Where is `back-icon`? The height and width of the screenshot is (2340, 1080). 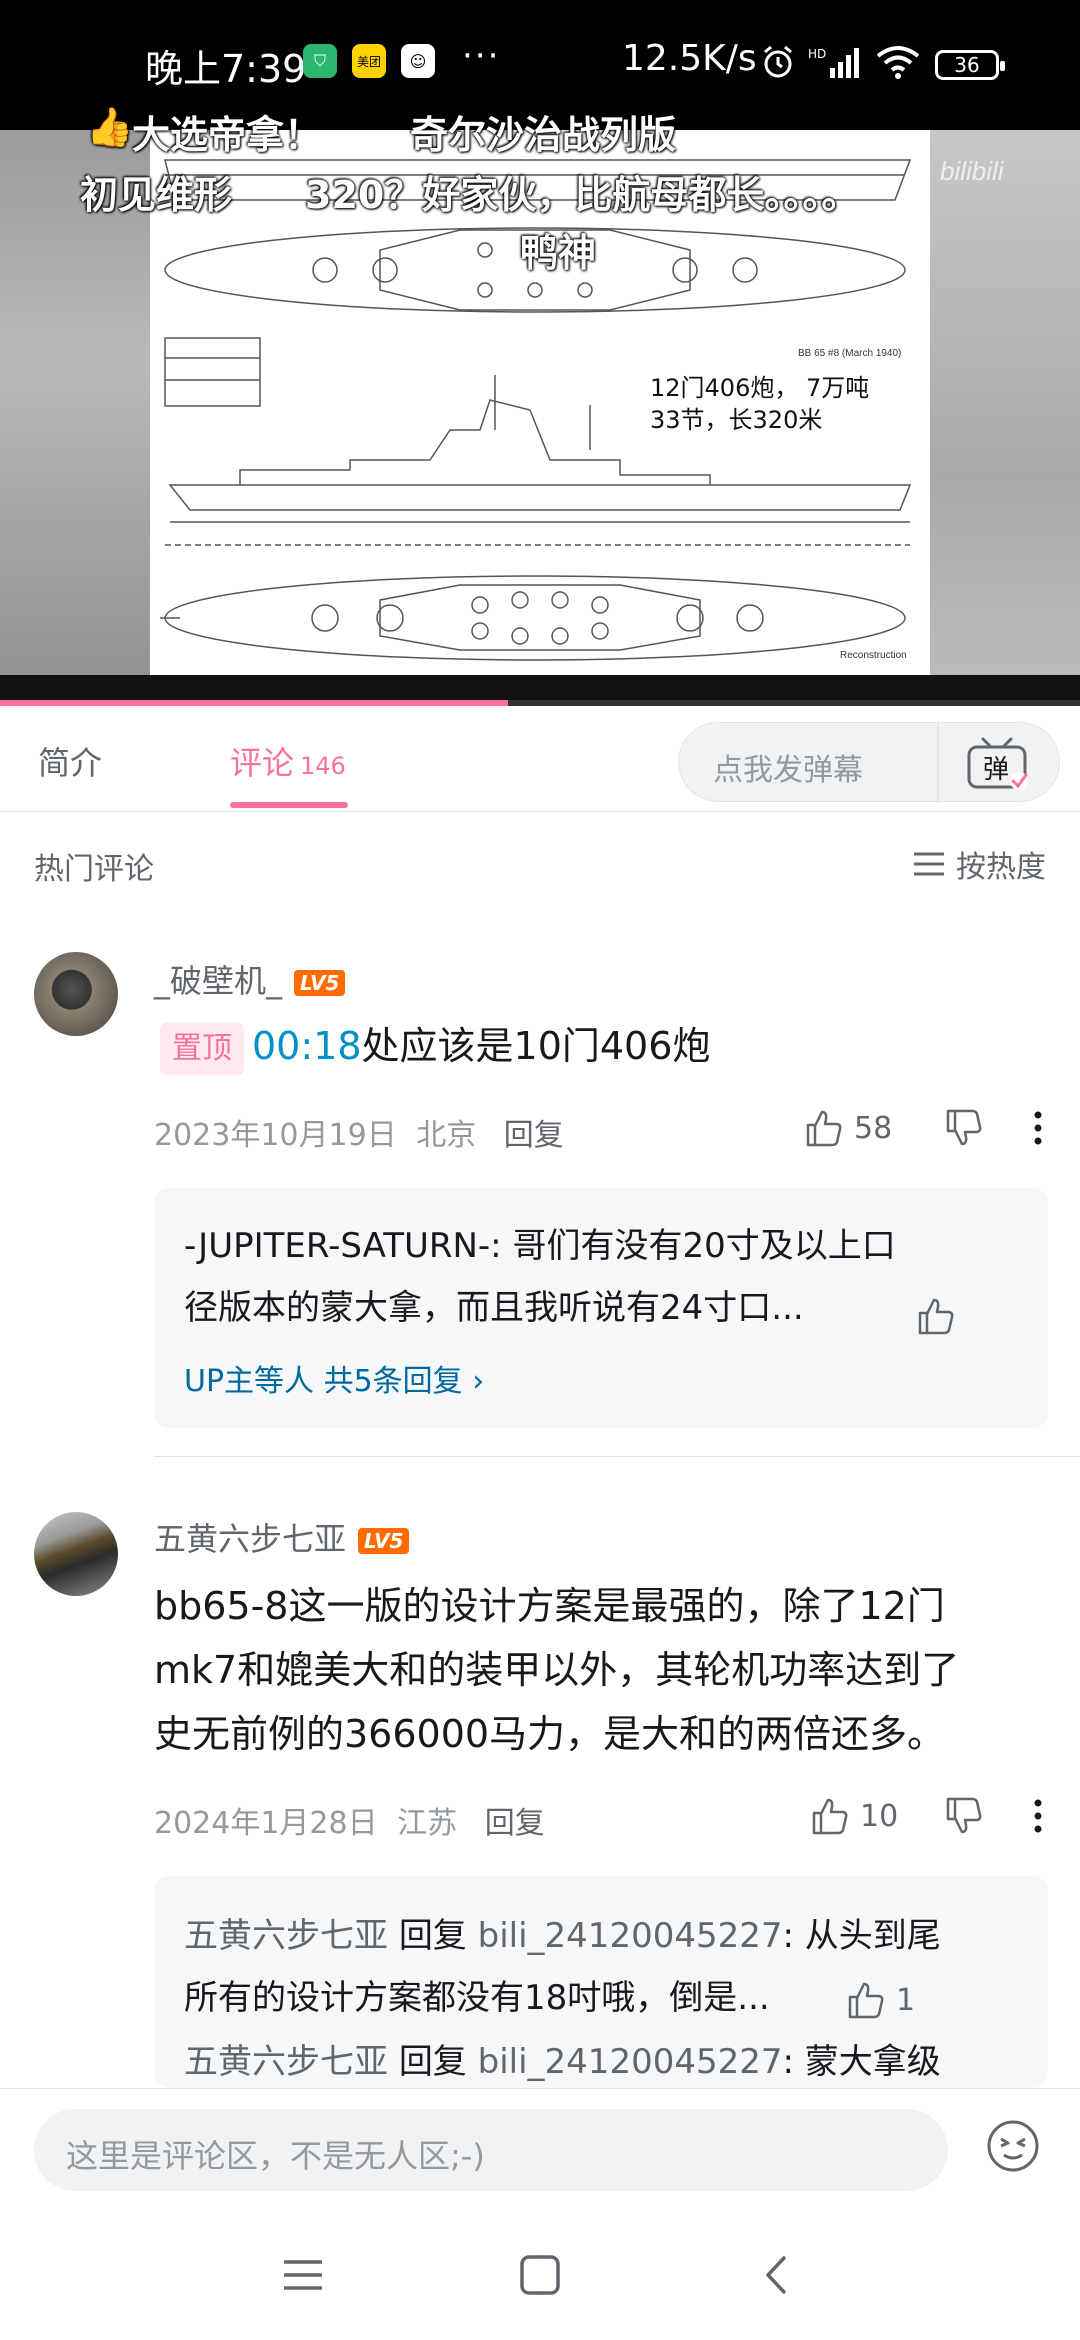
back-icon is located at coordinates (777, 2275).